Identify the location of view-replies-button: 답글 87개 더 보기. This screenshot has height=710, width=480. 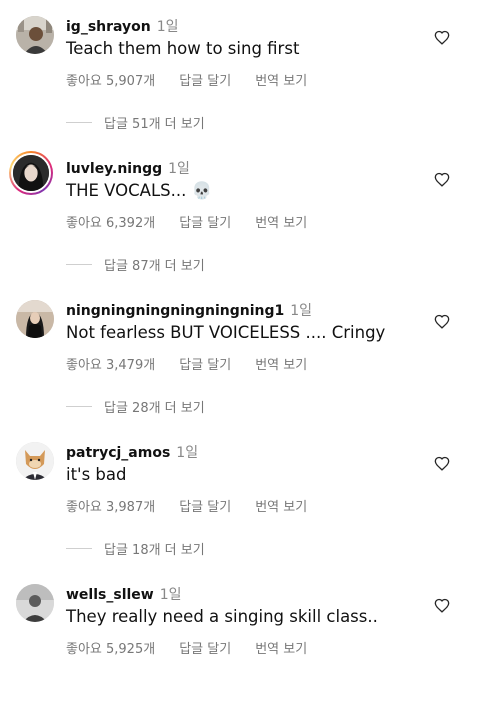
(135, 264).